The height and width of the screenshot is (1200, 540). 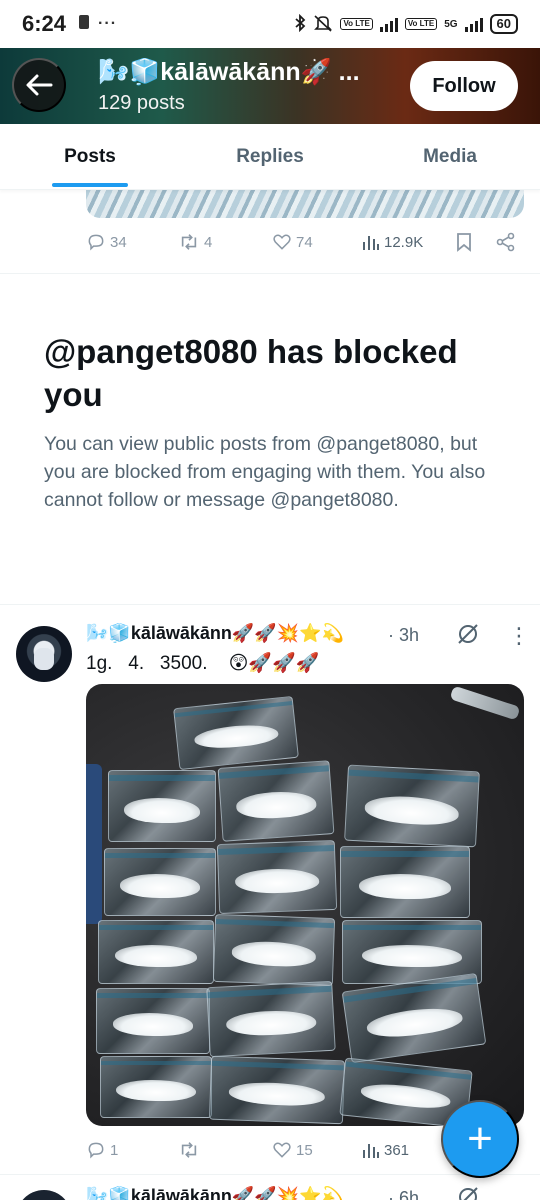 What do you see at coordinates (464, 86) in the screenshot?
I see `follow-button: Follow` at bounding box center [464, 86].